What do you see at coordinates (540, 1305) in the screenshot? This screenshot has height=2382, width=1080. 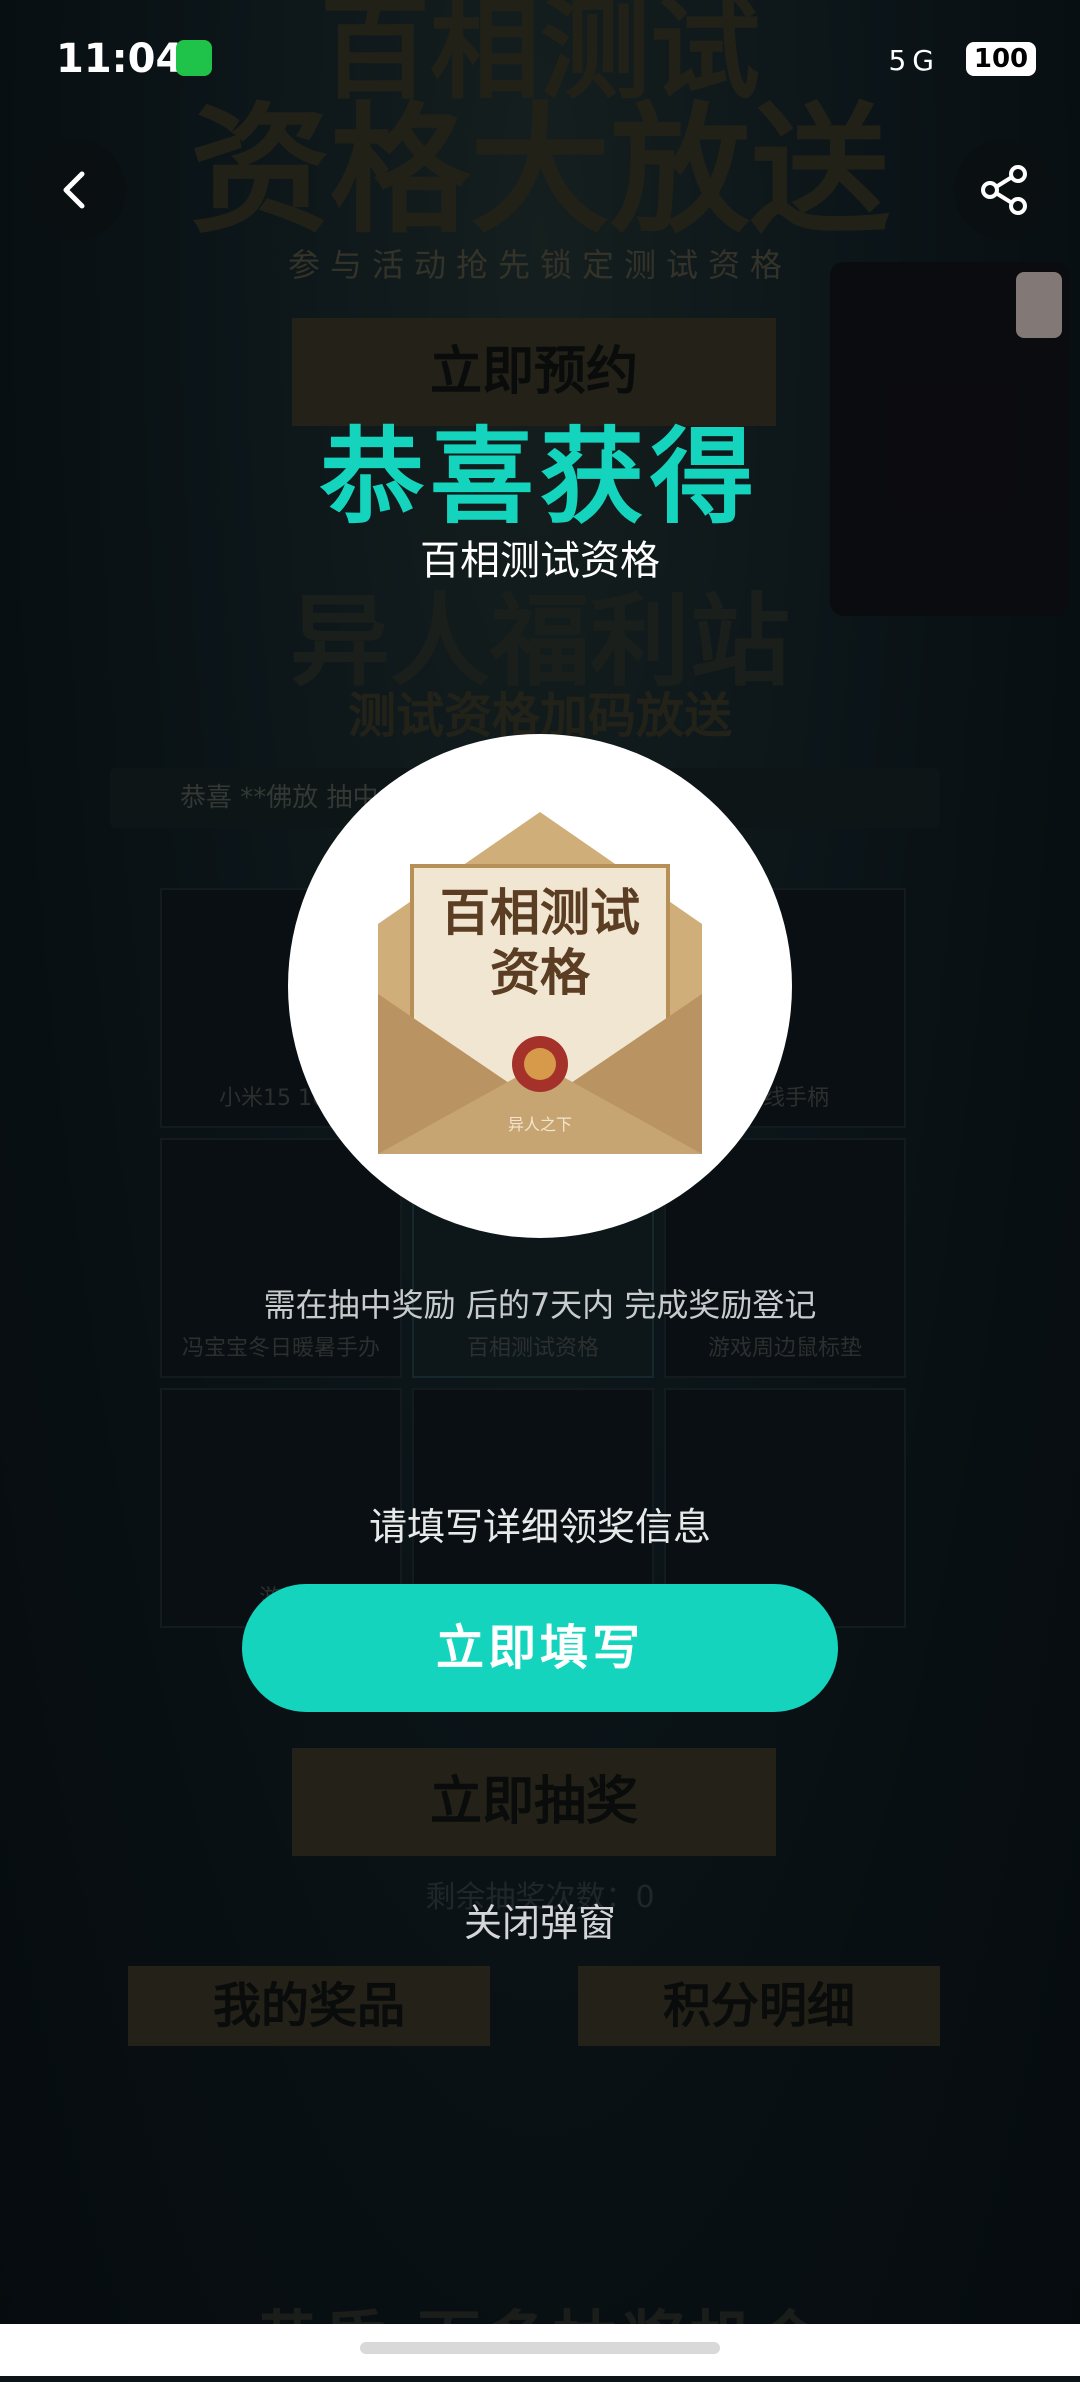 I see `registration-notice: 需在抽中奖励 后的7天内 完成奖励登记` at bounding box center [540, 1305].